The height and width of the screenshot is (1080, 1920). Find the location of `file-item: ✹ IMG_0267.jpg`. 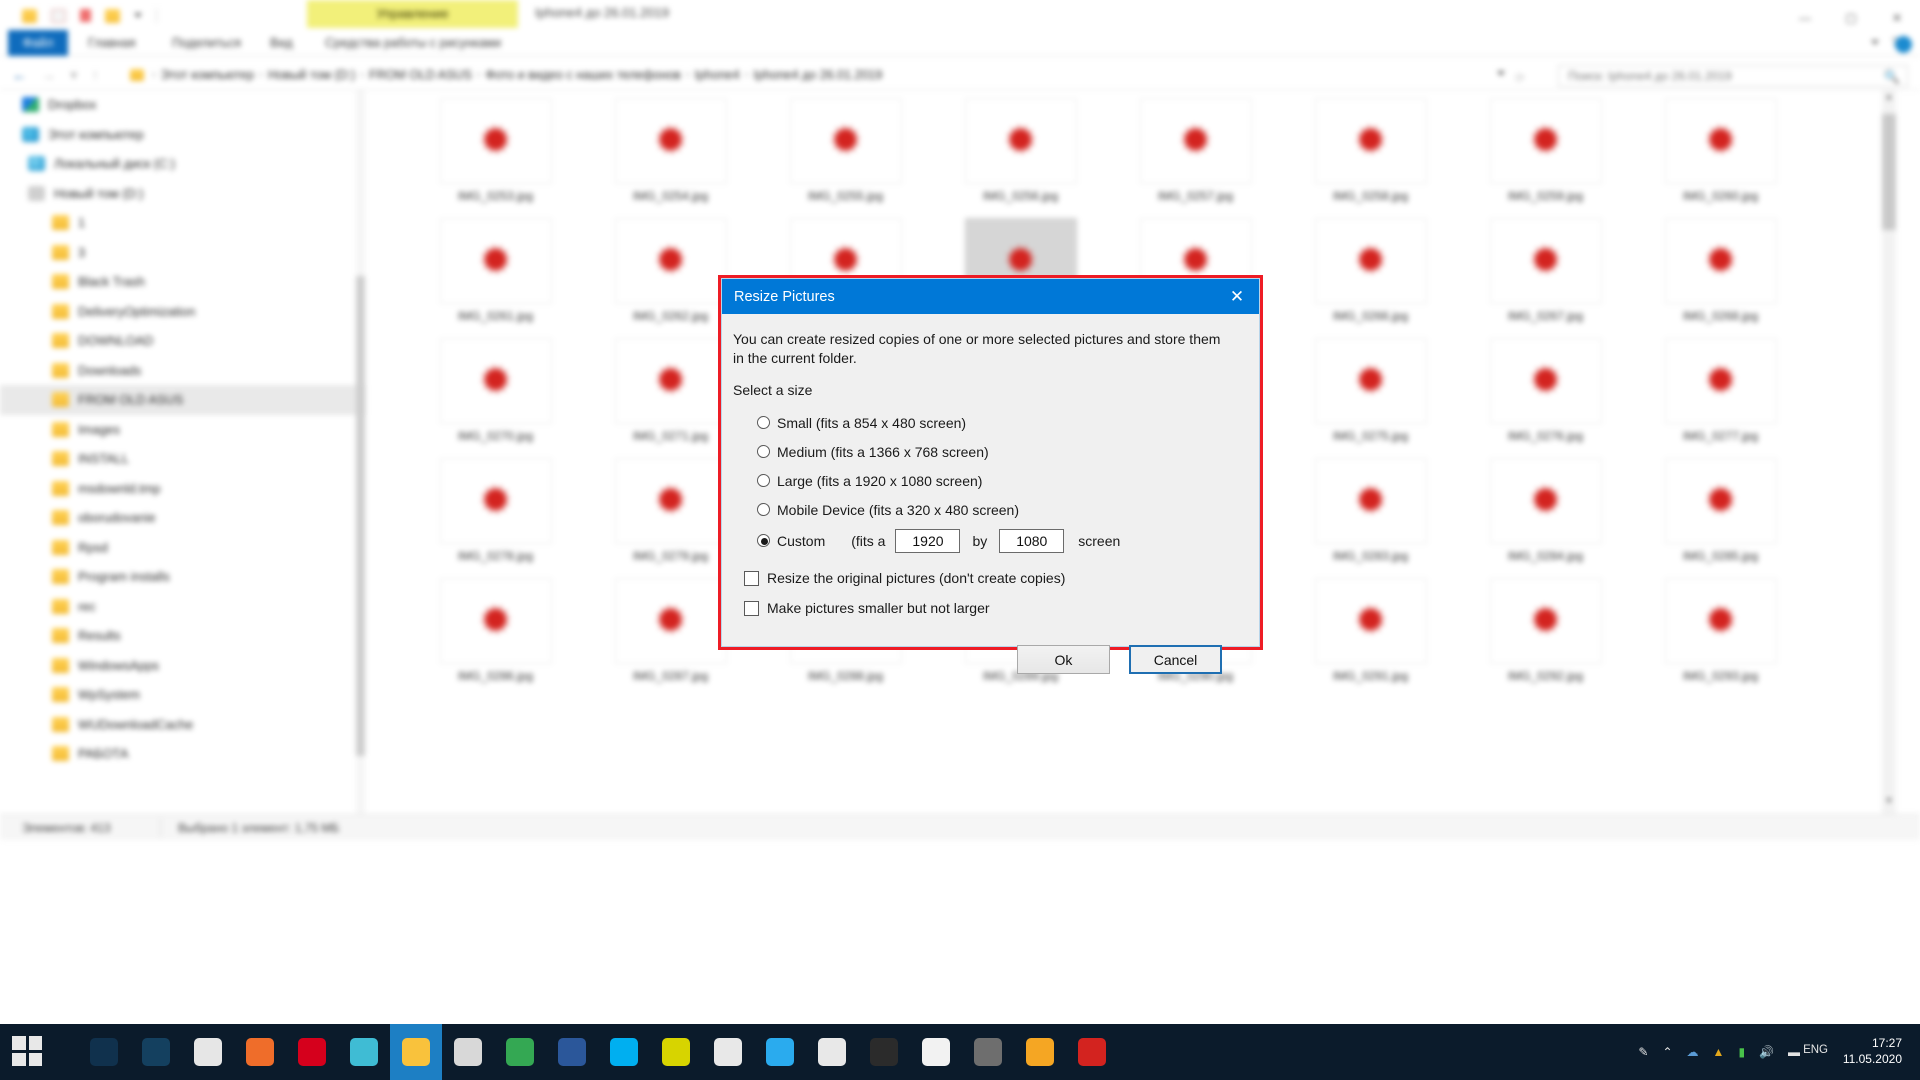

file-item: ✹ IMG_0267.jpg is located at coordinates (1545, 278).